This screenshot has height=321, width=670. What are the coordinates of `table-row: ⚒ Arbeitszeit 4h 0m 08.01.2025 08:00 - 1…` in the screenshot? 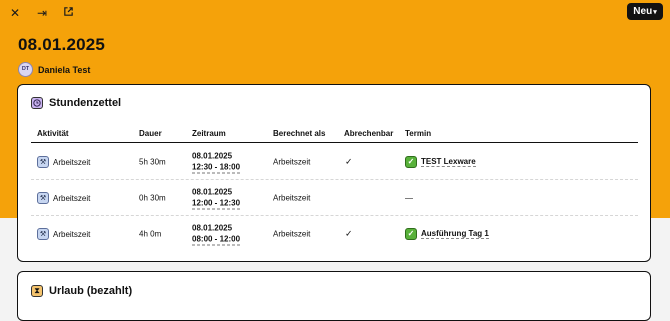 It's located at (334, 234).